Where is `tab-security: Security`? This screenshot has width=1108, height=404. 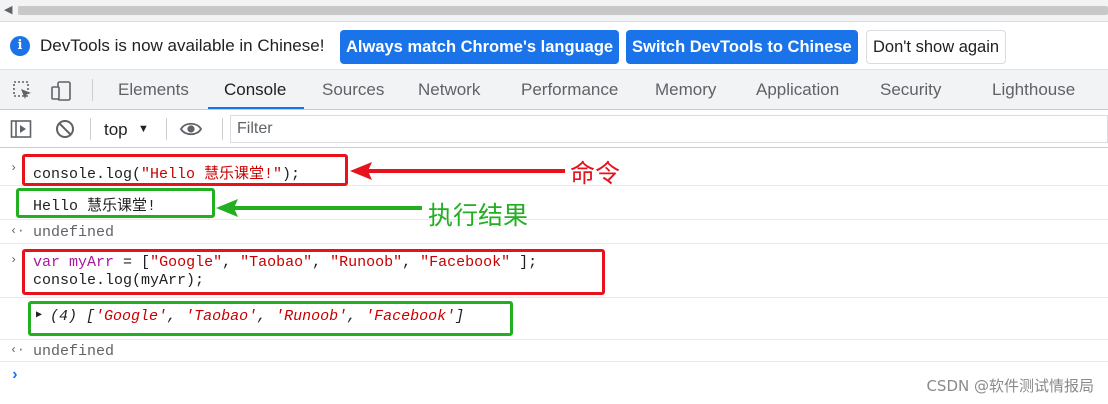 tab-security: Security is located at coordinates (910, 90).